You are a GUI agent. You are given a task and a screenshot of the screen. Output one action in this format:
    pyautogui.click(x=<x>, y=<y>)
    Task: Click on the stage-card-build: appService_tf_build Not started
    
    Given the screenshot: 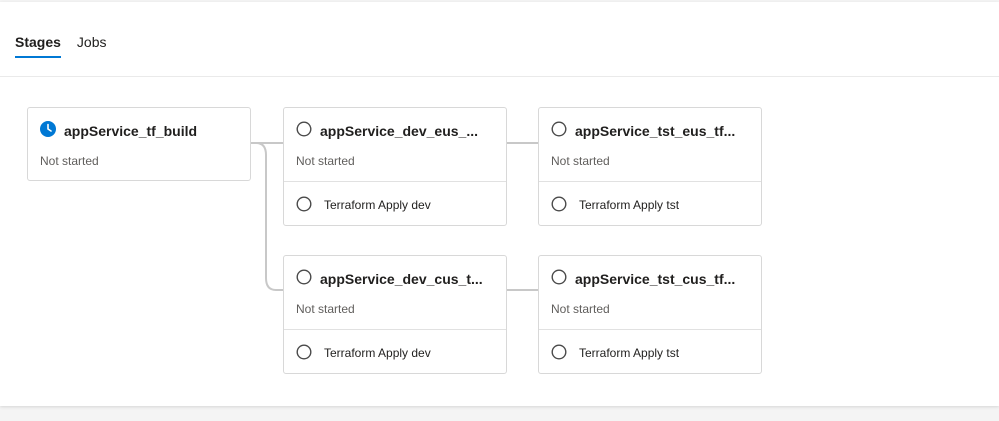 What is the action you would take?
    pyautogui.click(x=139, y=144)
    